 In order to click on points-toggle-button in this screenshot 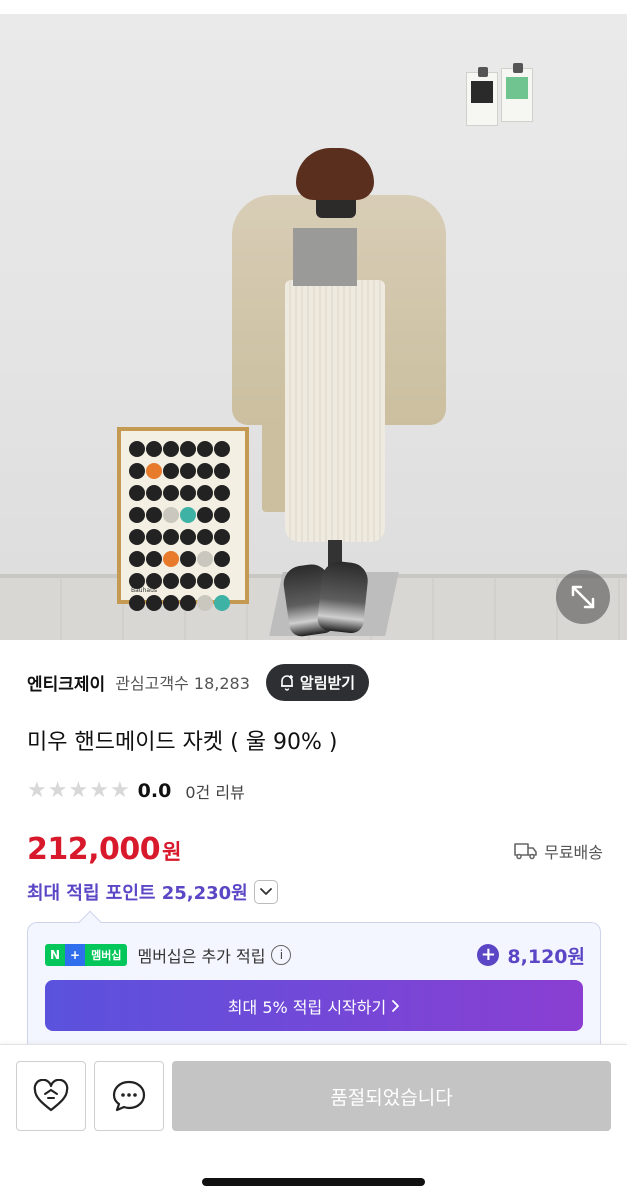, I will do `click(265, 892)`.